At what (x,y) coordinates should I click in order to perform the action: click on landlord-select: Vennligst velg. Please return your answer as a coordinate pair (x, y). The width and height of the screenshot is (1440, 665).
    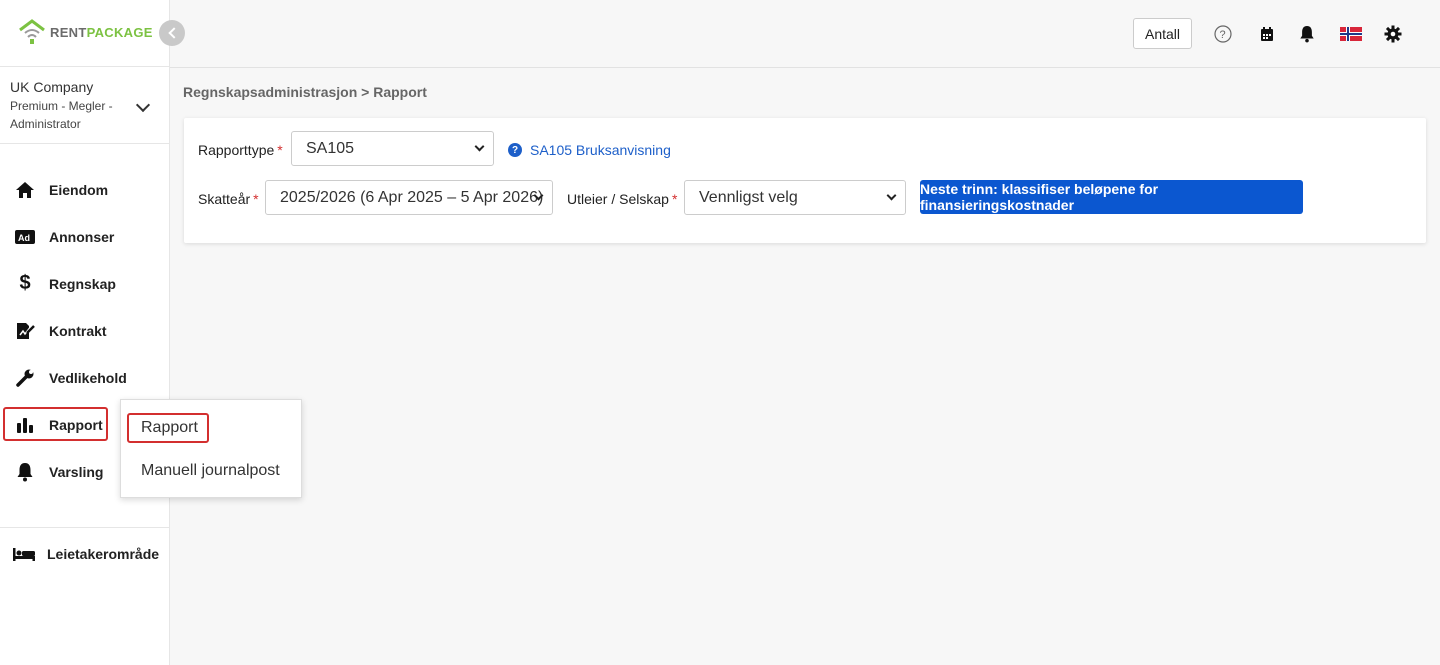
    Looking at the image, I should click on (795, 197).